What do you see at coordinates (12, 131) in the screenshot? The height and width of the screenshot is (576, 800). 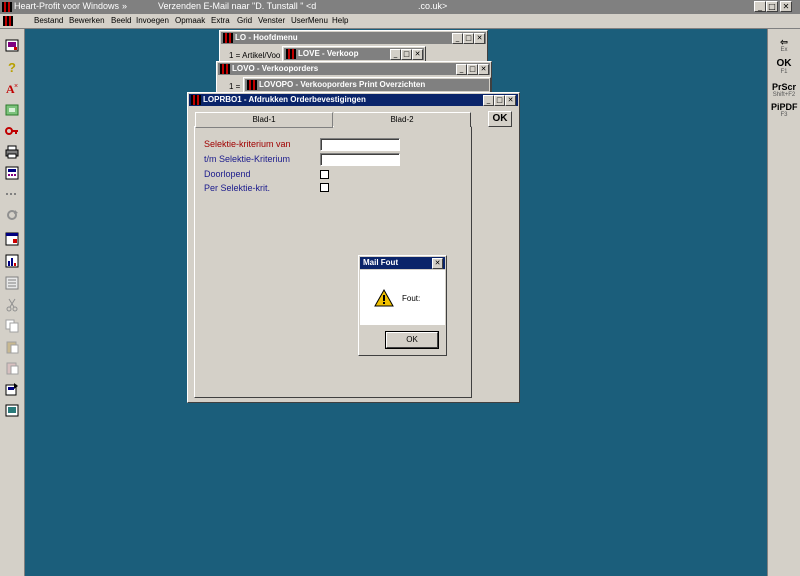 I see `key-icon` at bounding box center [12, 131].